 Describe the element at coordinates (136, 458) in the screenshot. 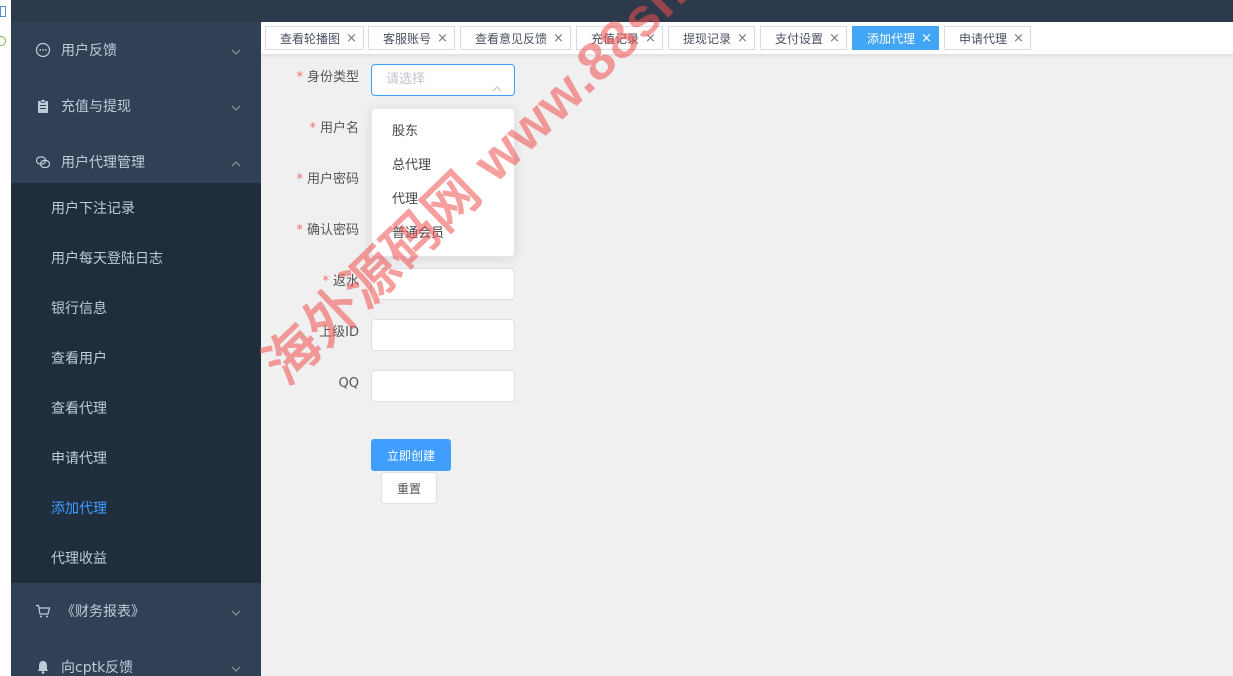

I see `sidebar-item-apply-agent: 申请代理` at that location.